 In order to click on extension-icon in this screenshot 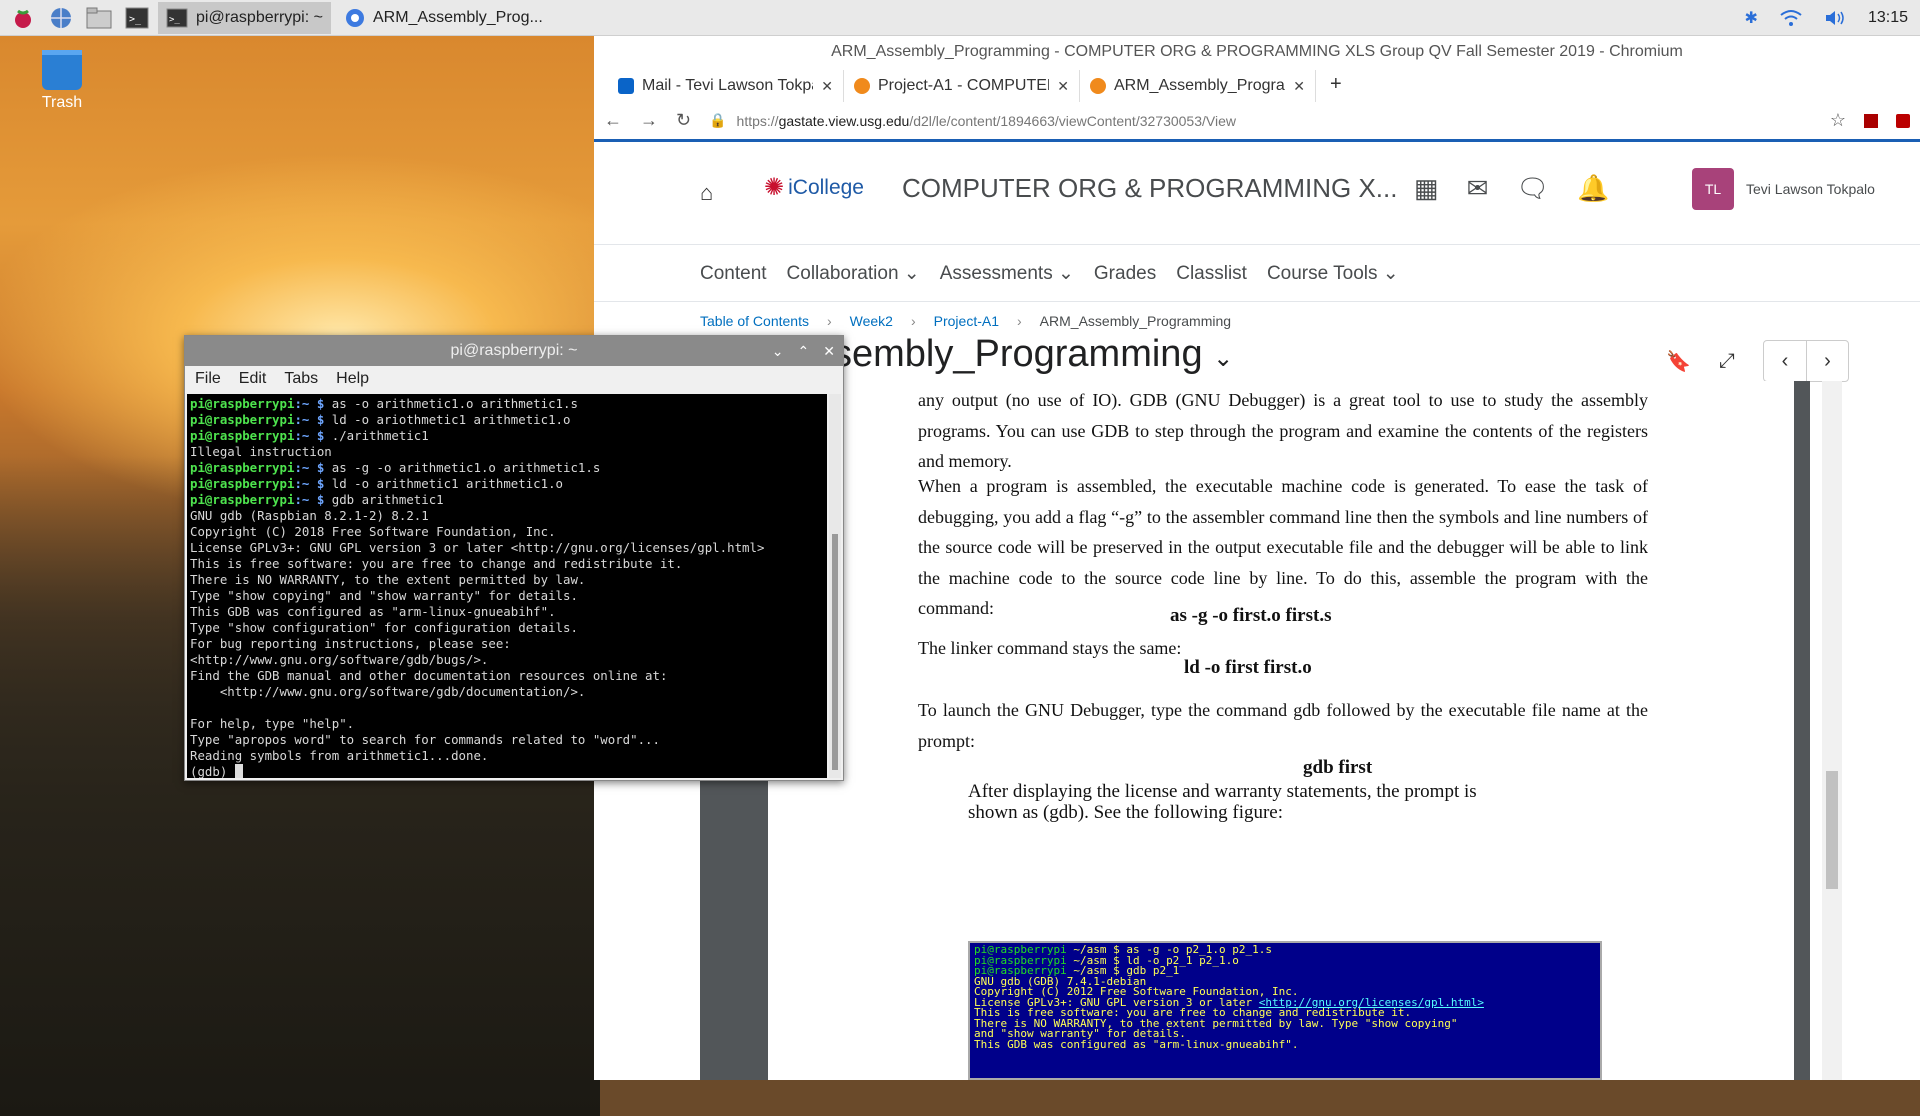, I will do `click(1871, 120)`.